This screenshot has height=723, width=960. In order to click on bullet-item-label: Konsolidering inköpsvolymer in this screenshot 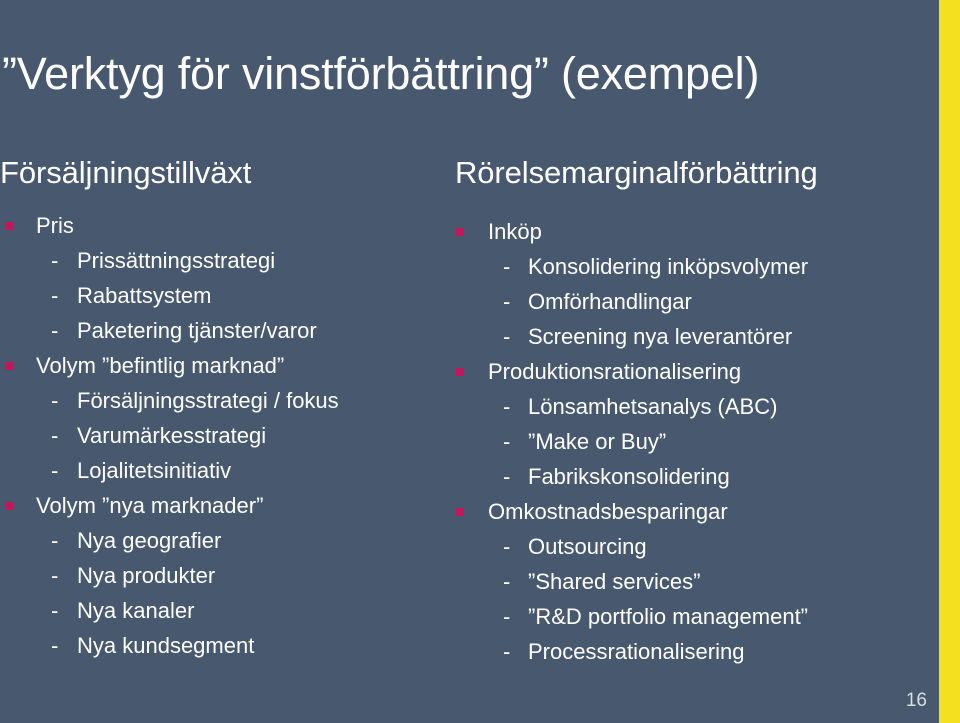, I will do `click(668, 266)`.